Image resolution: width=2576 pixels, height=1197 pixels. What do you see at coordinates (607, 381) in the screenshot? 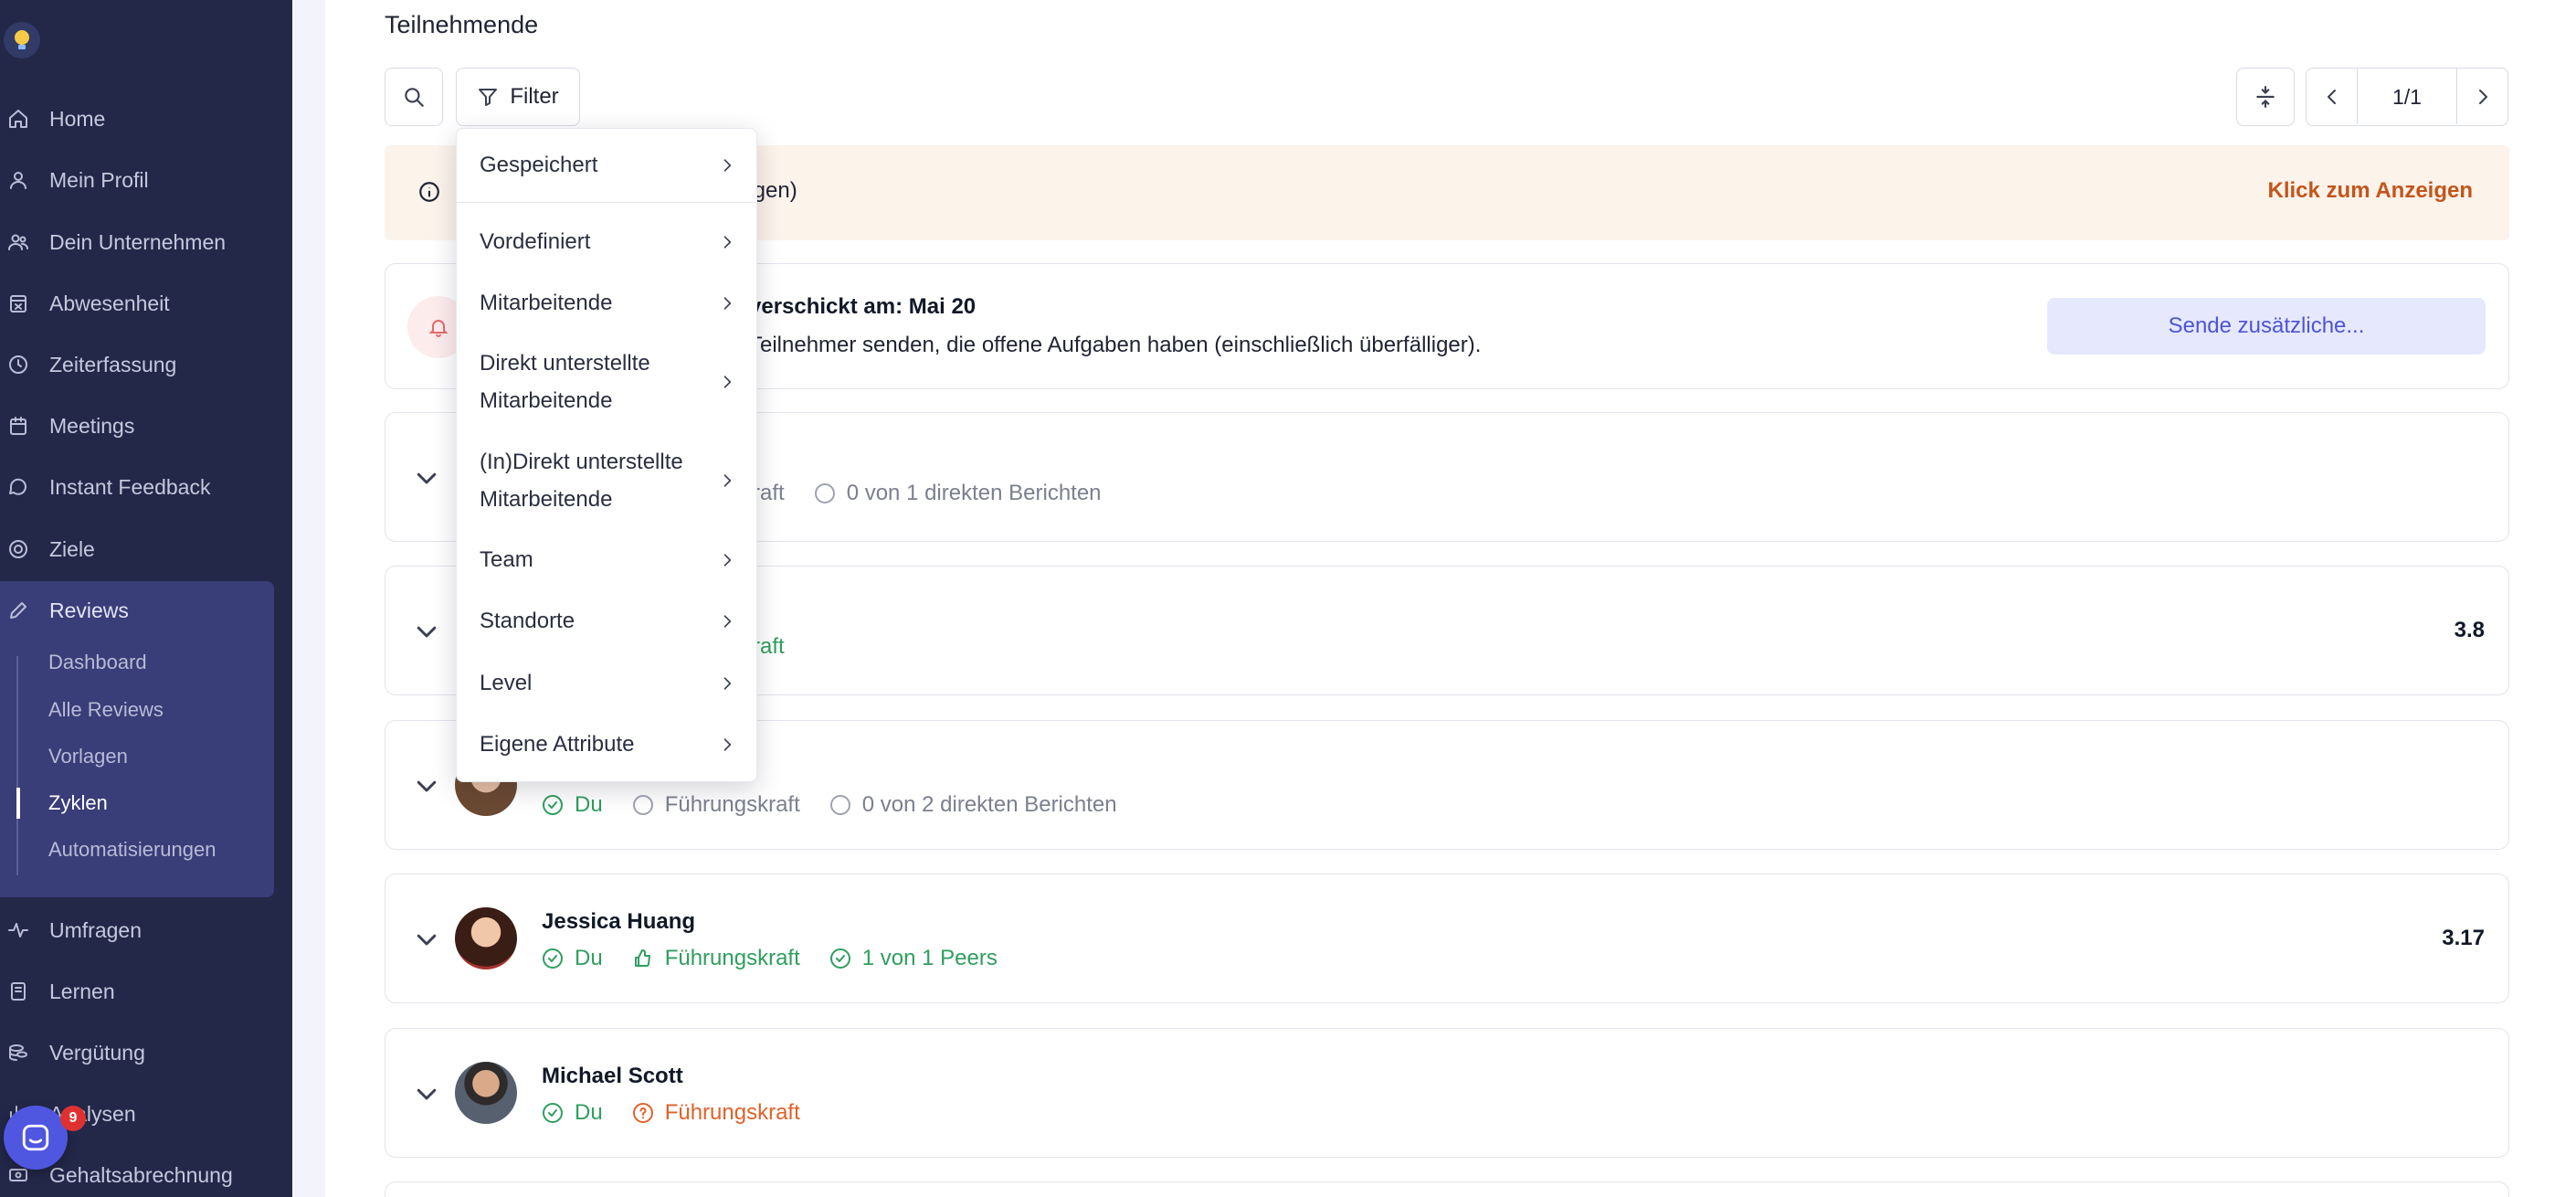
I see `filter-option-direkt-unterstellte: Direkt unterstellte Mitarbeitende` at bounding box center [607, 381].